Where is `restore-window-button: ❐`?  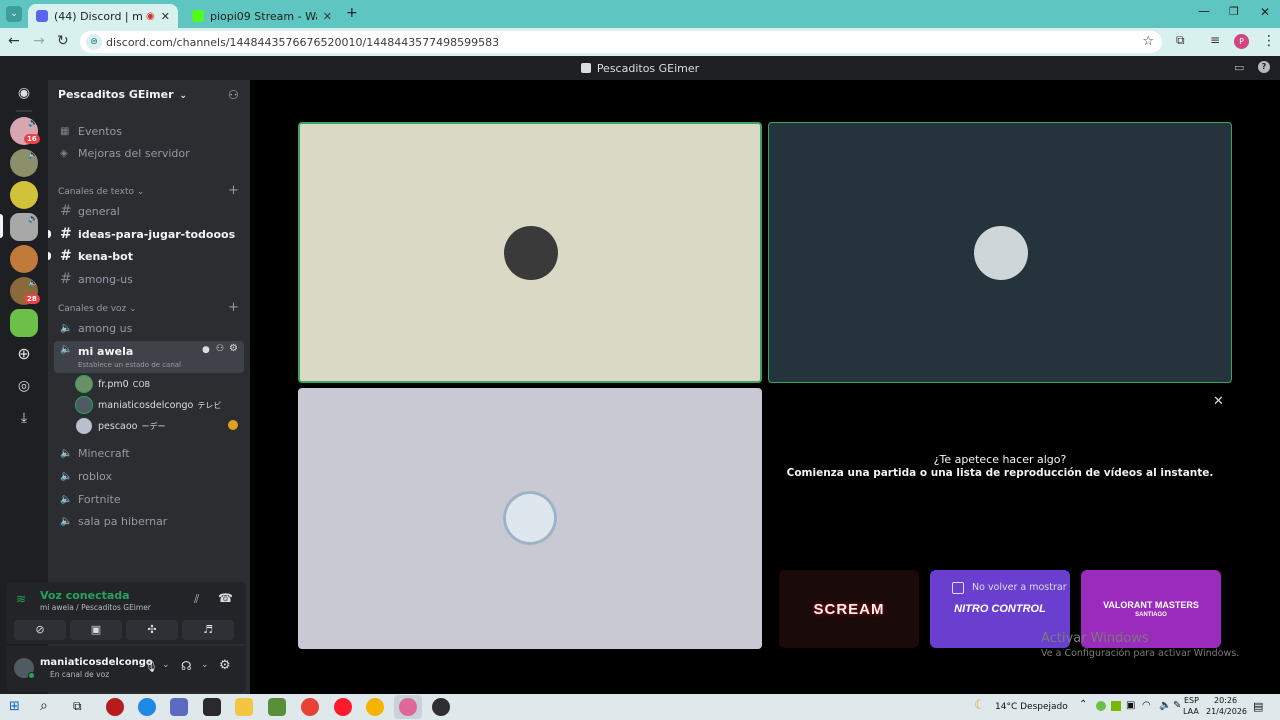 restore-window-button: ❐ is located at coordinates (1234, 11).